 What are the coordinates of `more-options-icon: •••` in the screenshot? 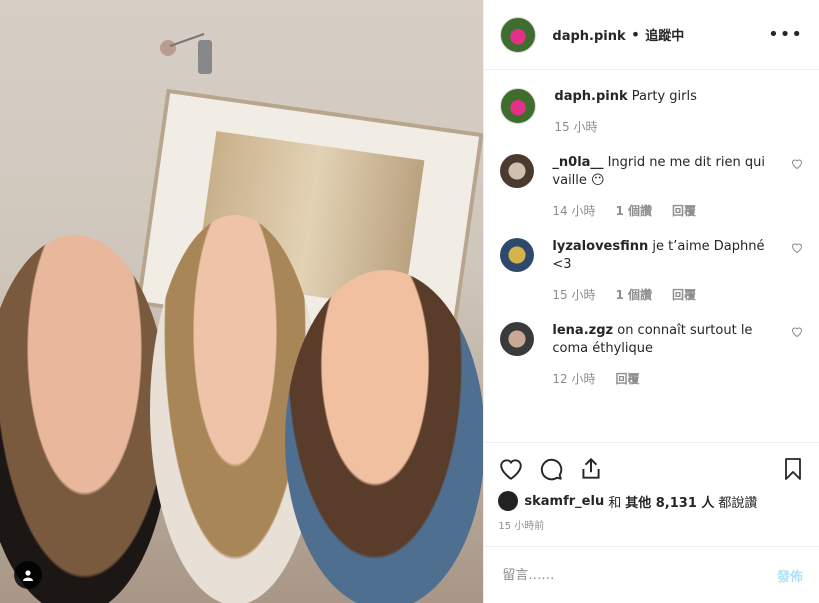 It's located at (785, 34).